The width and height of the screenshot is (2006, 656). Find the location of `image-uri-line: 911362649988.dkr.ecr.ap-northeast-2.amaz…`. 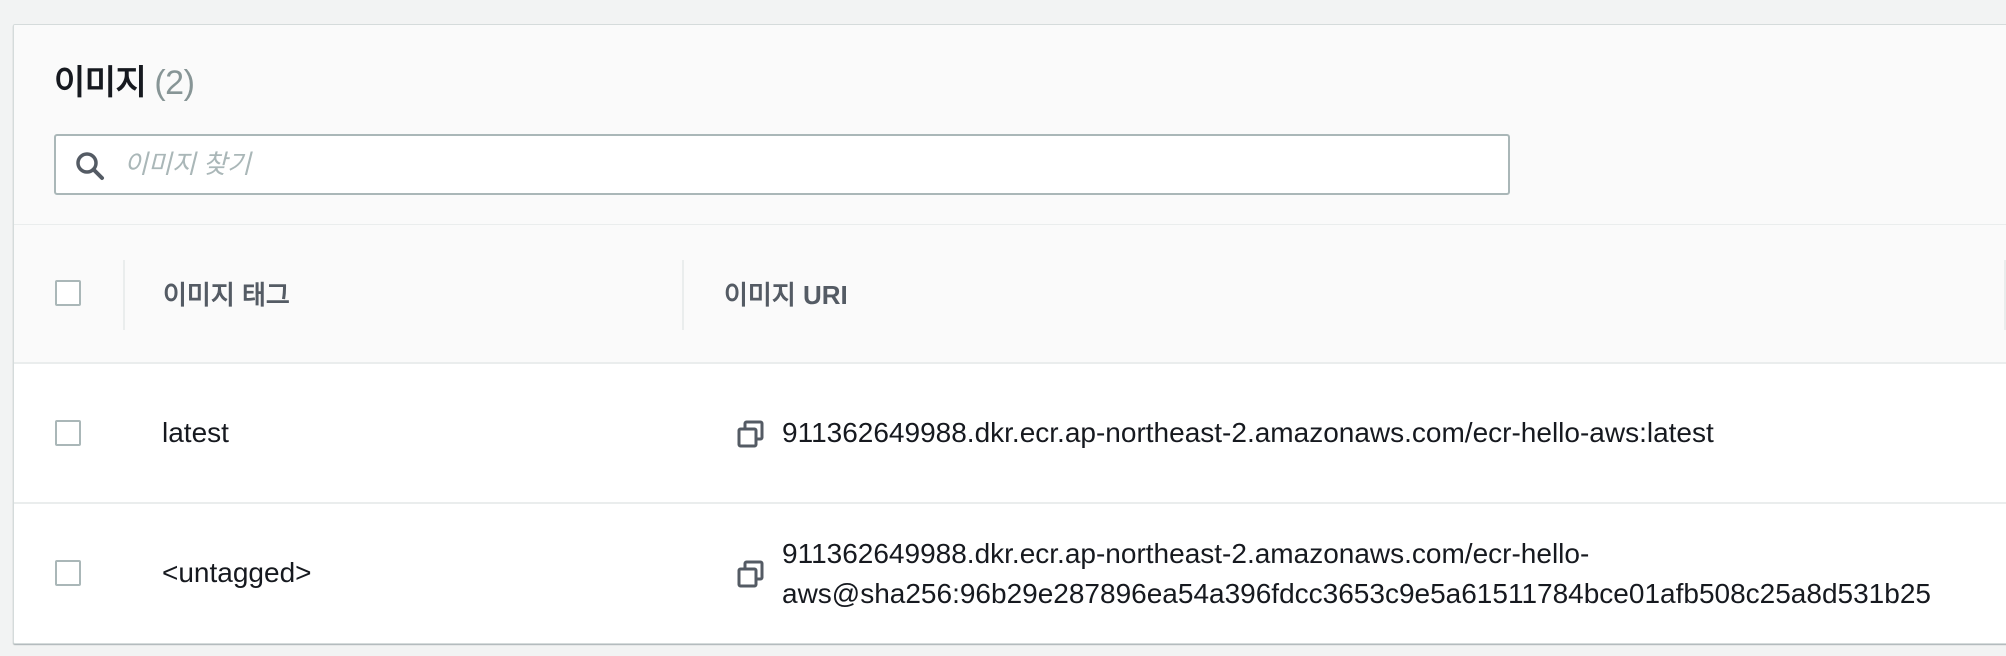

image-uri-line: 911362649988.dkr.ecr.ap-northeast-2.amaz… is located at coordinates (1186, 553).